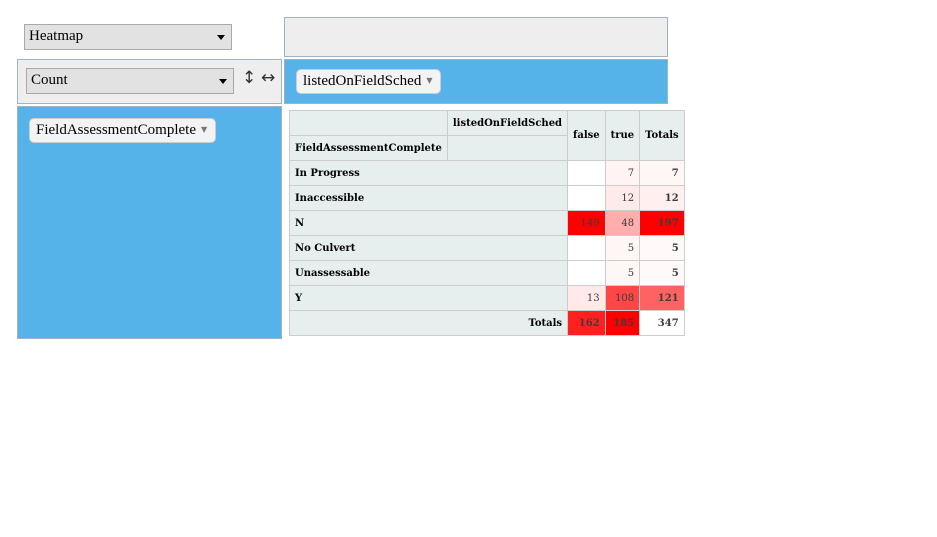  What do you see at coordinates (622, 223) in the screenshot?
I see `value-cell: 48` at bounding box center [622, 223].